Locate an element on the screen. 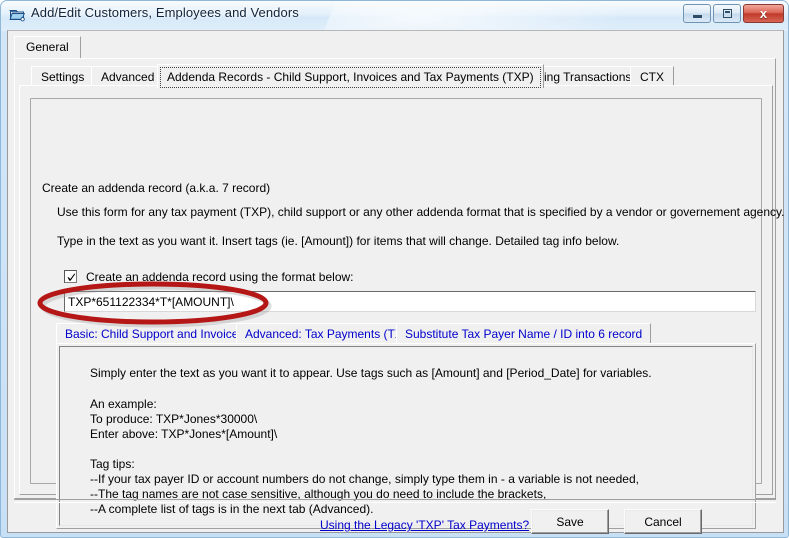 Image resolution: width=789 pixels, height=538 pixels. outer-tab-general: General is located at coordinates (47, 47).